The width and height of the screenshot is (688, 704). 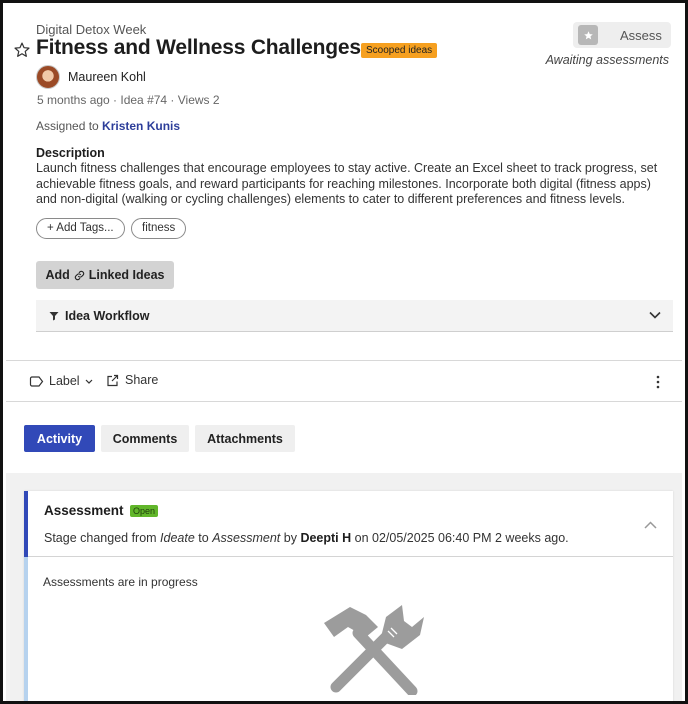 I want to click on assessment-status: Awaiting assessments, so click(x=607, y=60).